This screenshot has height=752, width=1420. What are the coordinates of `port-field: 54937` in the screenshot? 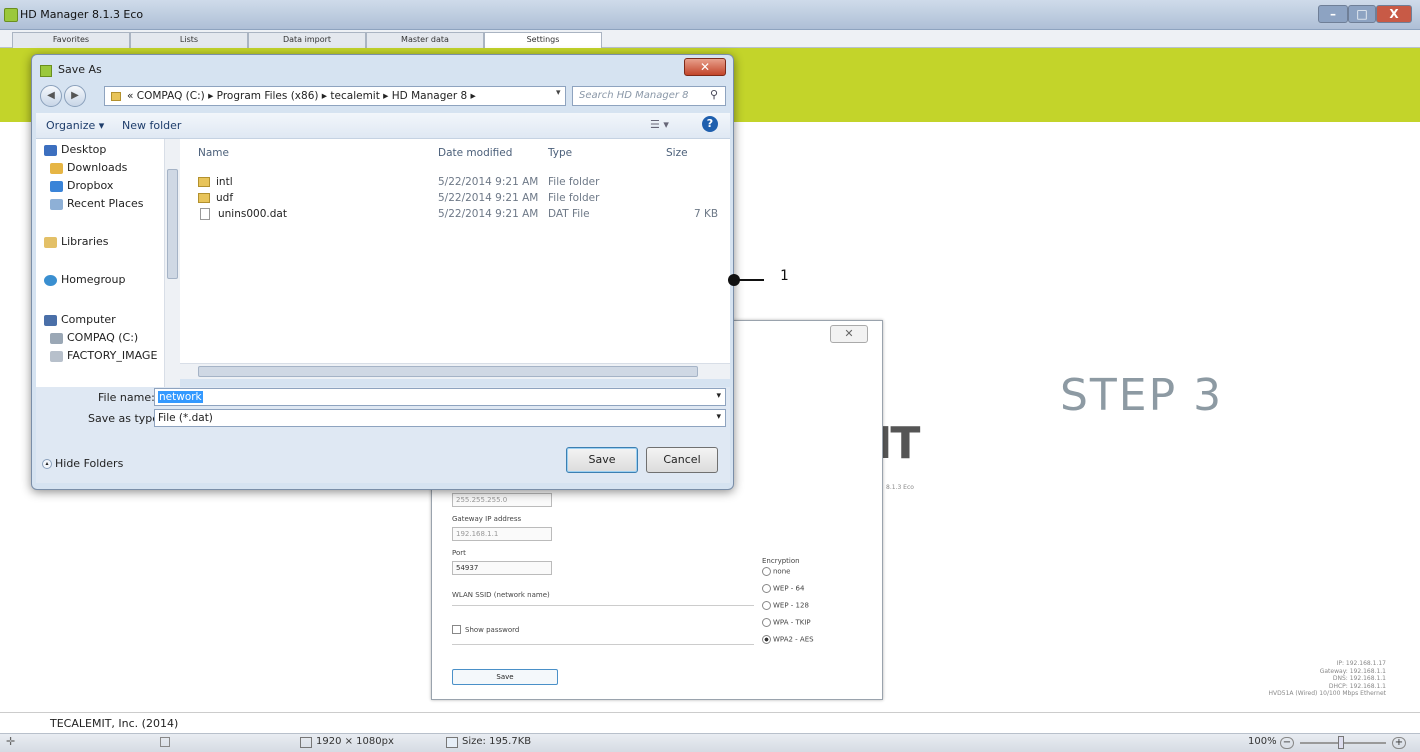 It's located at (502, 568).